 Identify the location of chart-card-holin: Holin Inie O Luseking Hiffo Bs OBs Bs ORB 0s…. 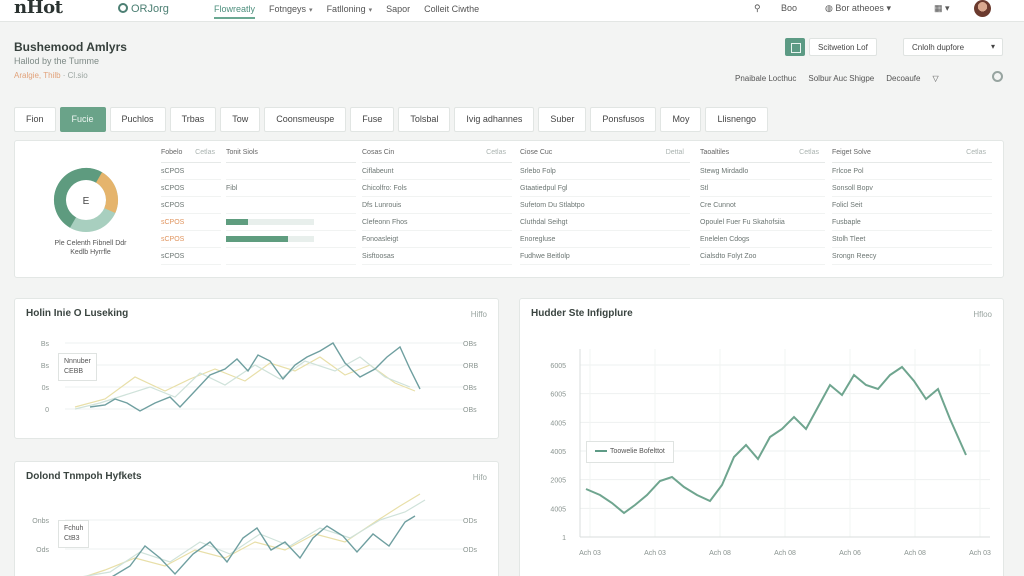
(256, 368).